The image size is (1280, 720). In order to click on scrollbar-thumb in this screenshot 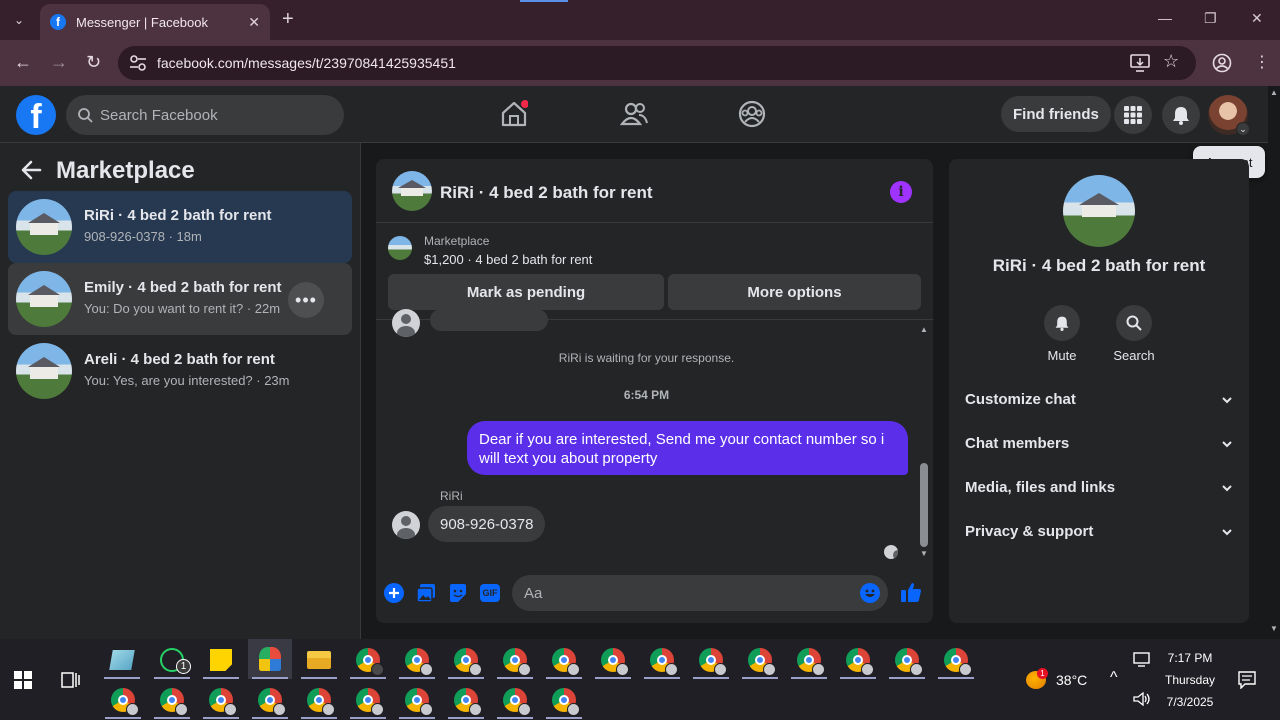, I will do `click(924, 505)`.